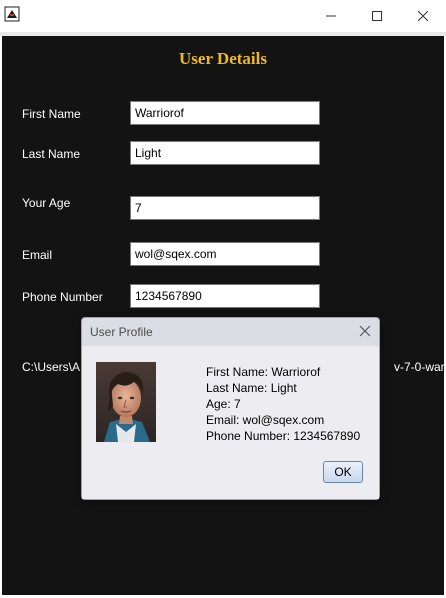 Image resolution: width=446 pixels, height=598 pixels. What do you see at coordinates (121, 332) in the screenshot?
I see `dialog-title: User Profile` at bounding box center [121, 332].